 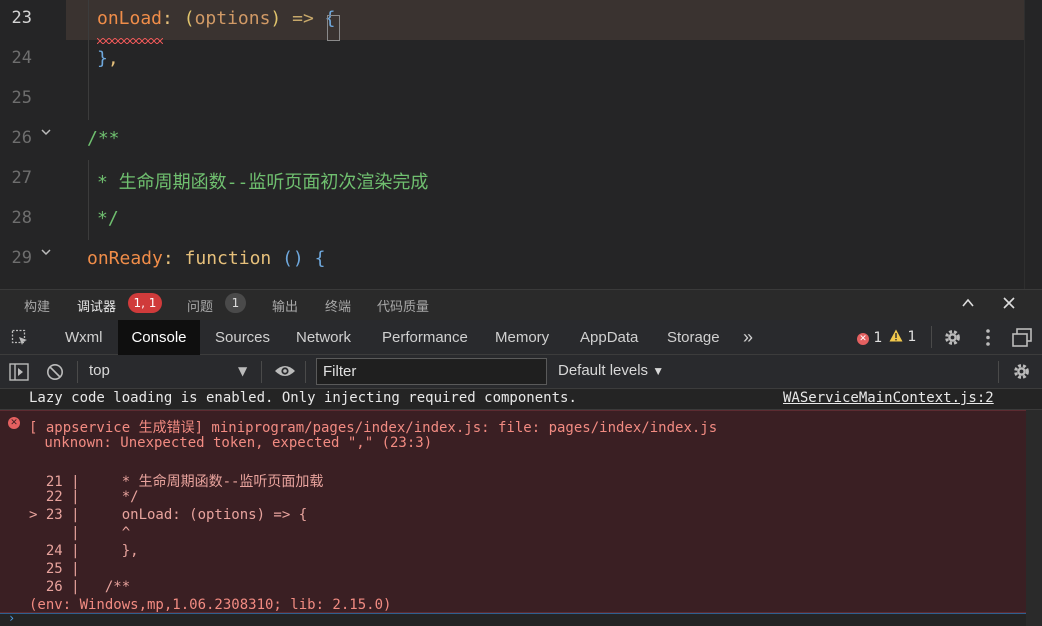 What do you see at coordinates (603, 370) in the screenshot?
I see `log-levels-label: Default levels` at bounding box center [603, 370].